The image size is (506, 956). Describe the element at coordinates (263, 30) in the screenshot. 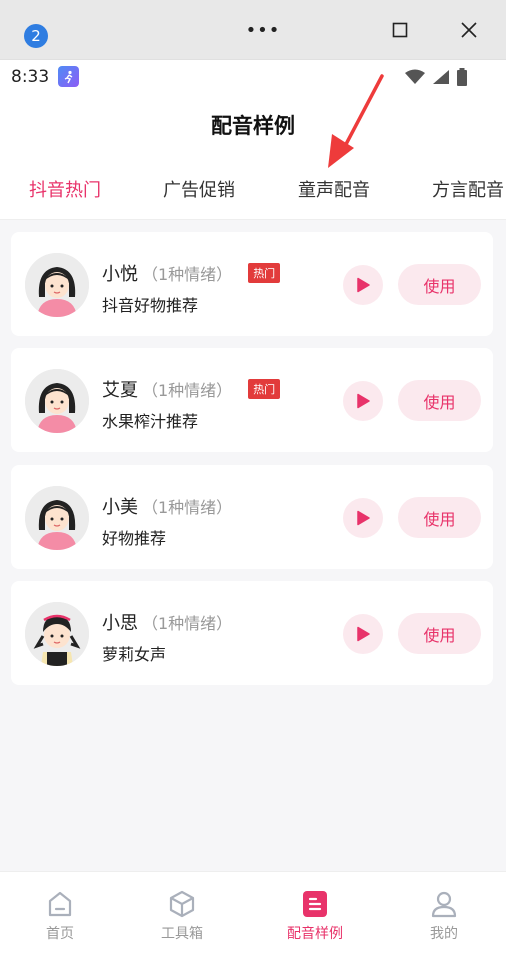

I see `more-options-button: •••` at that location.